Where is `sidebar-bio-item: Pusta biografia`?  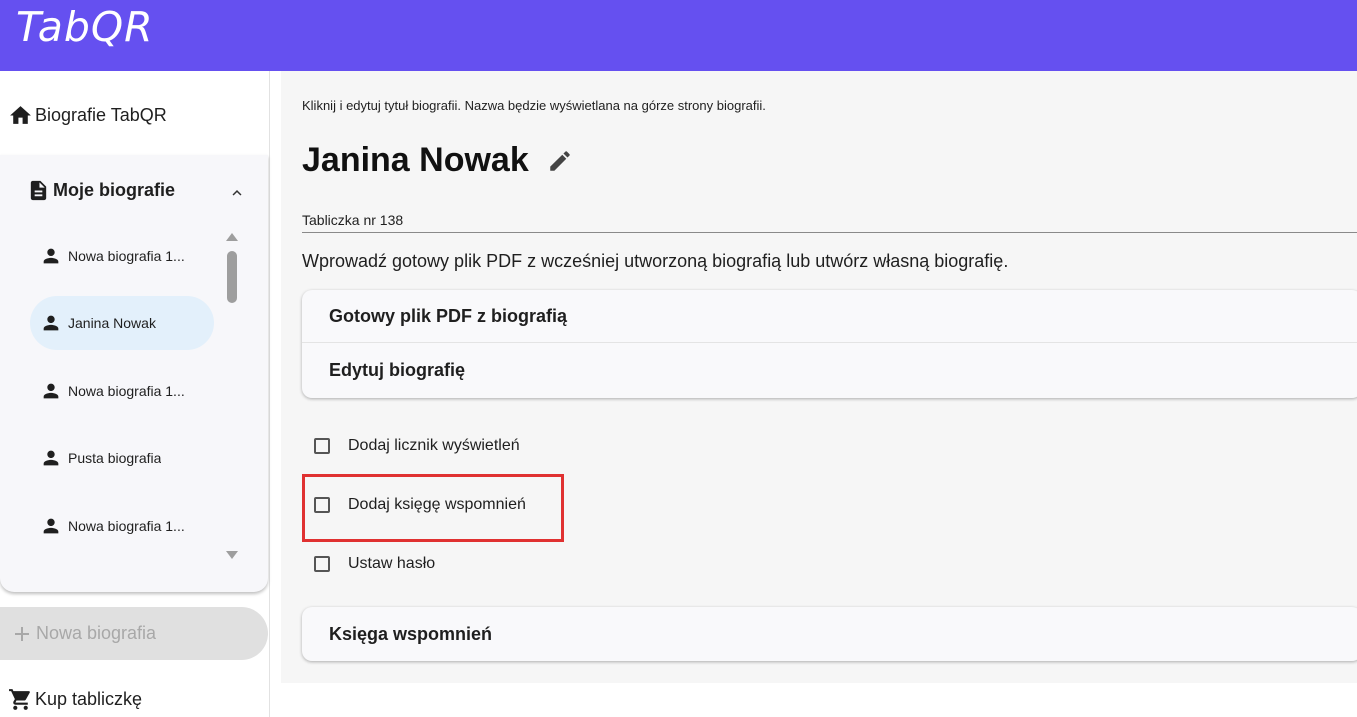 sidebar-bio-item: Pusta biografia is located at coordinates (122, 458).